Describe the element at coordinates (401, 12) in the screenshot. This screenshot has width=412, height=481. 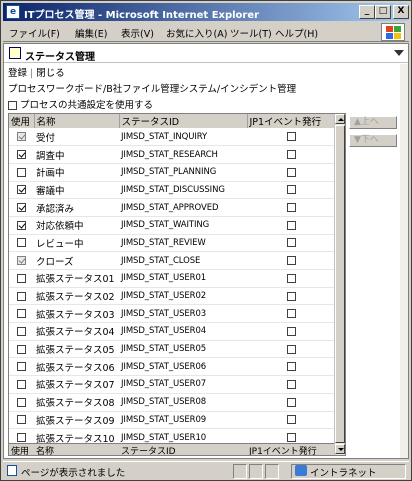
I see `close-button: X` at that location.